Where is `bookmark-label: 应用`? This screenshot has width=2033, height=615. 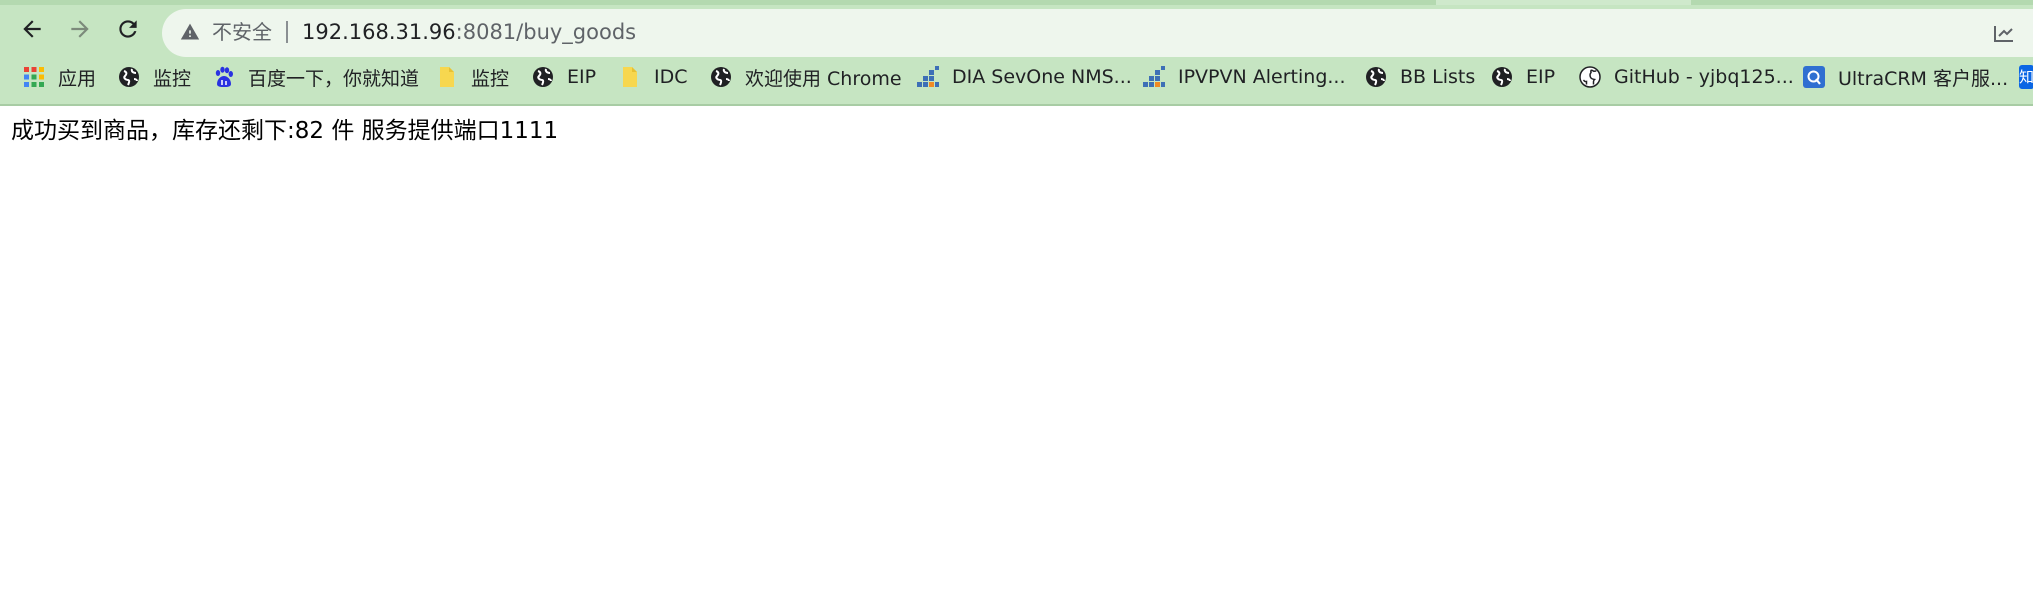
bookmark-label: 应用 is located at coordinates (77, 78).